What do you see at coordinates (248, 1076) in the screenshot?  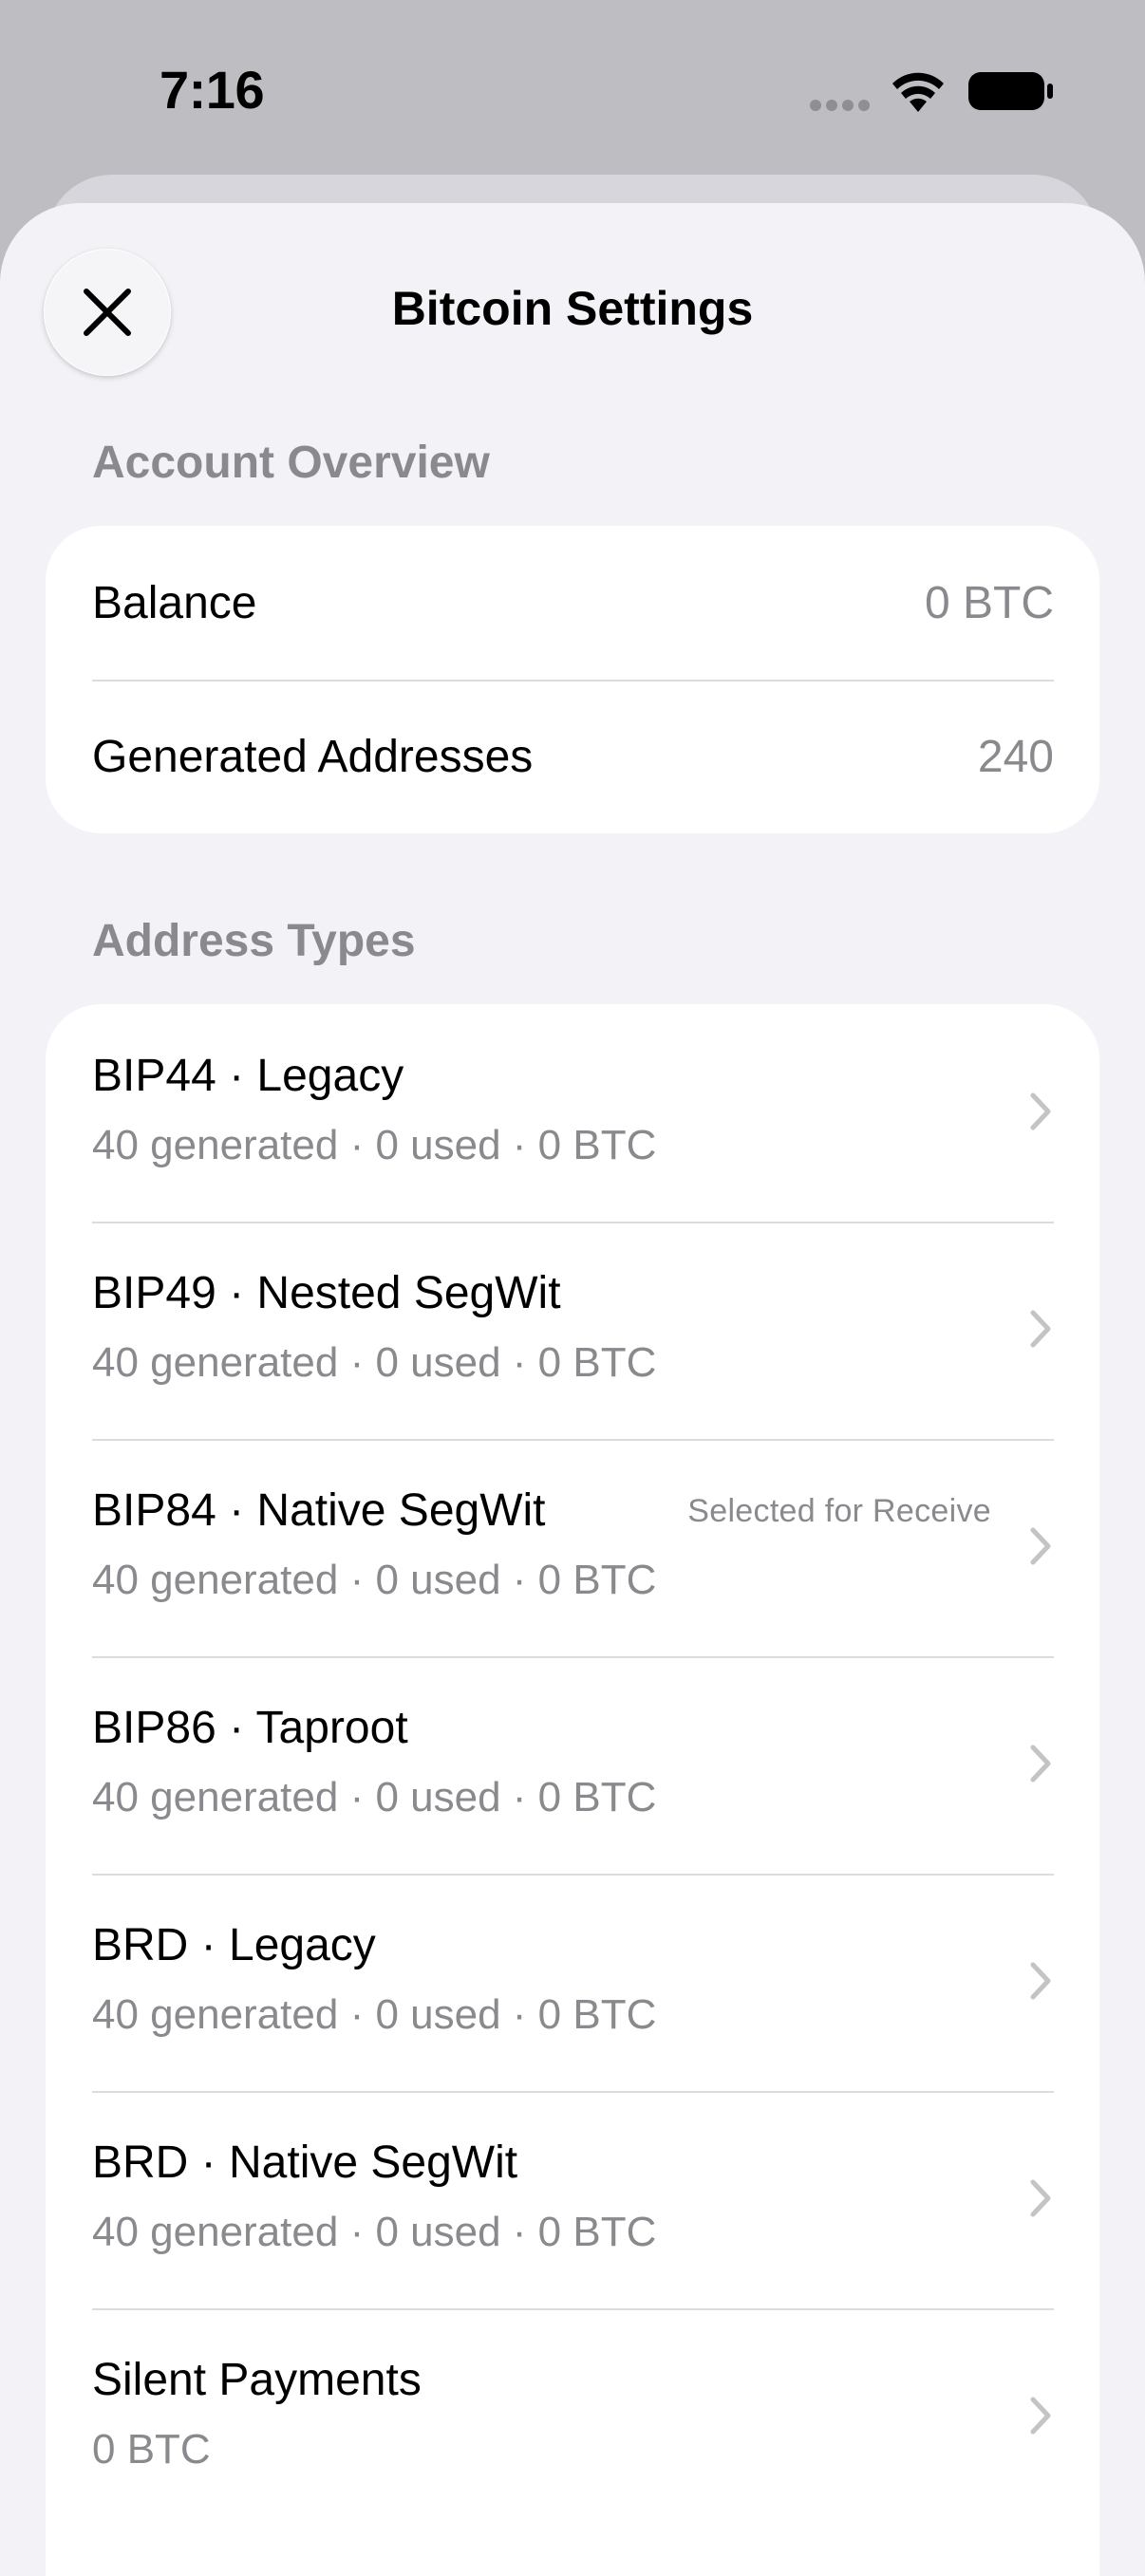 I see `address-type-title: BIP44 · Legacy` at bounding box center [248, 1076].